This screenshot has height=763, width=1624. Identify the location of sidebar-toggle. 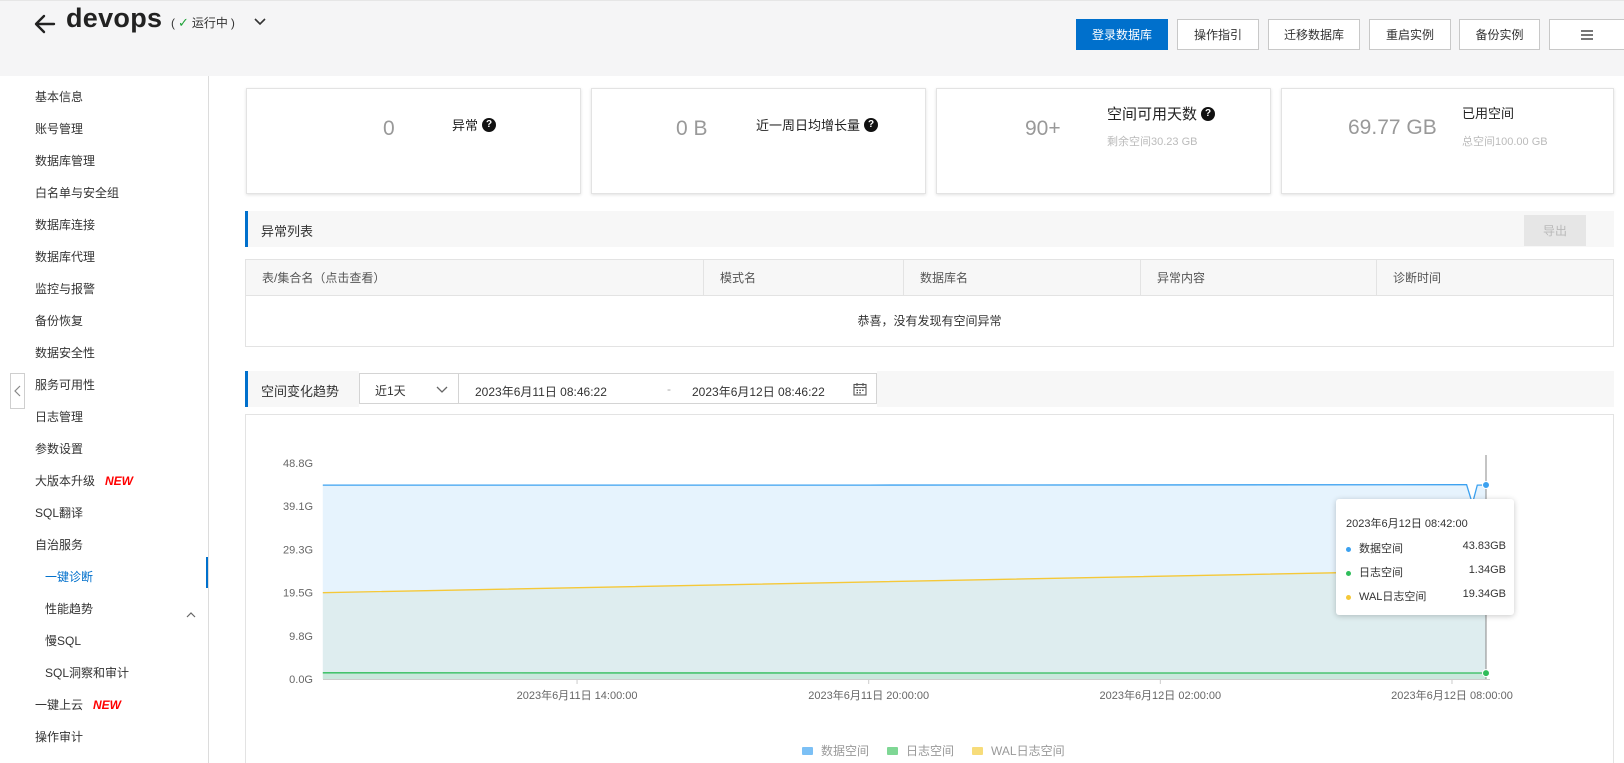
(17, 391).